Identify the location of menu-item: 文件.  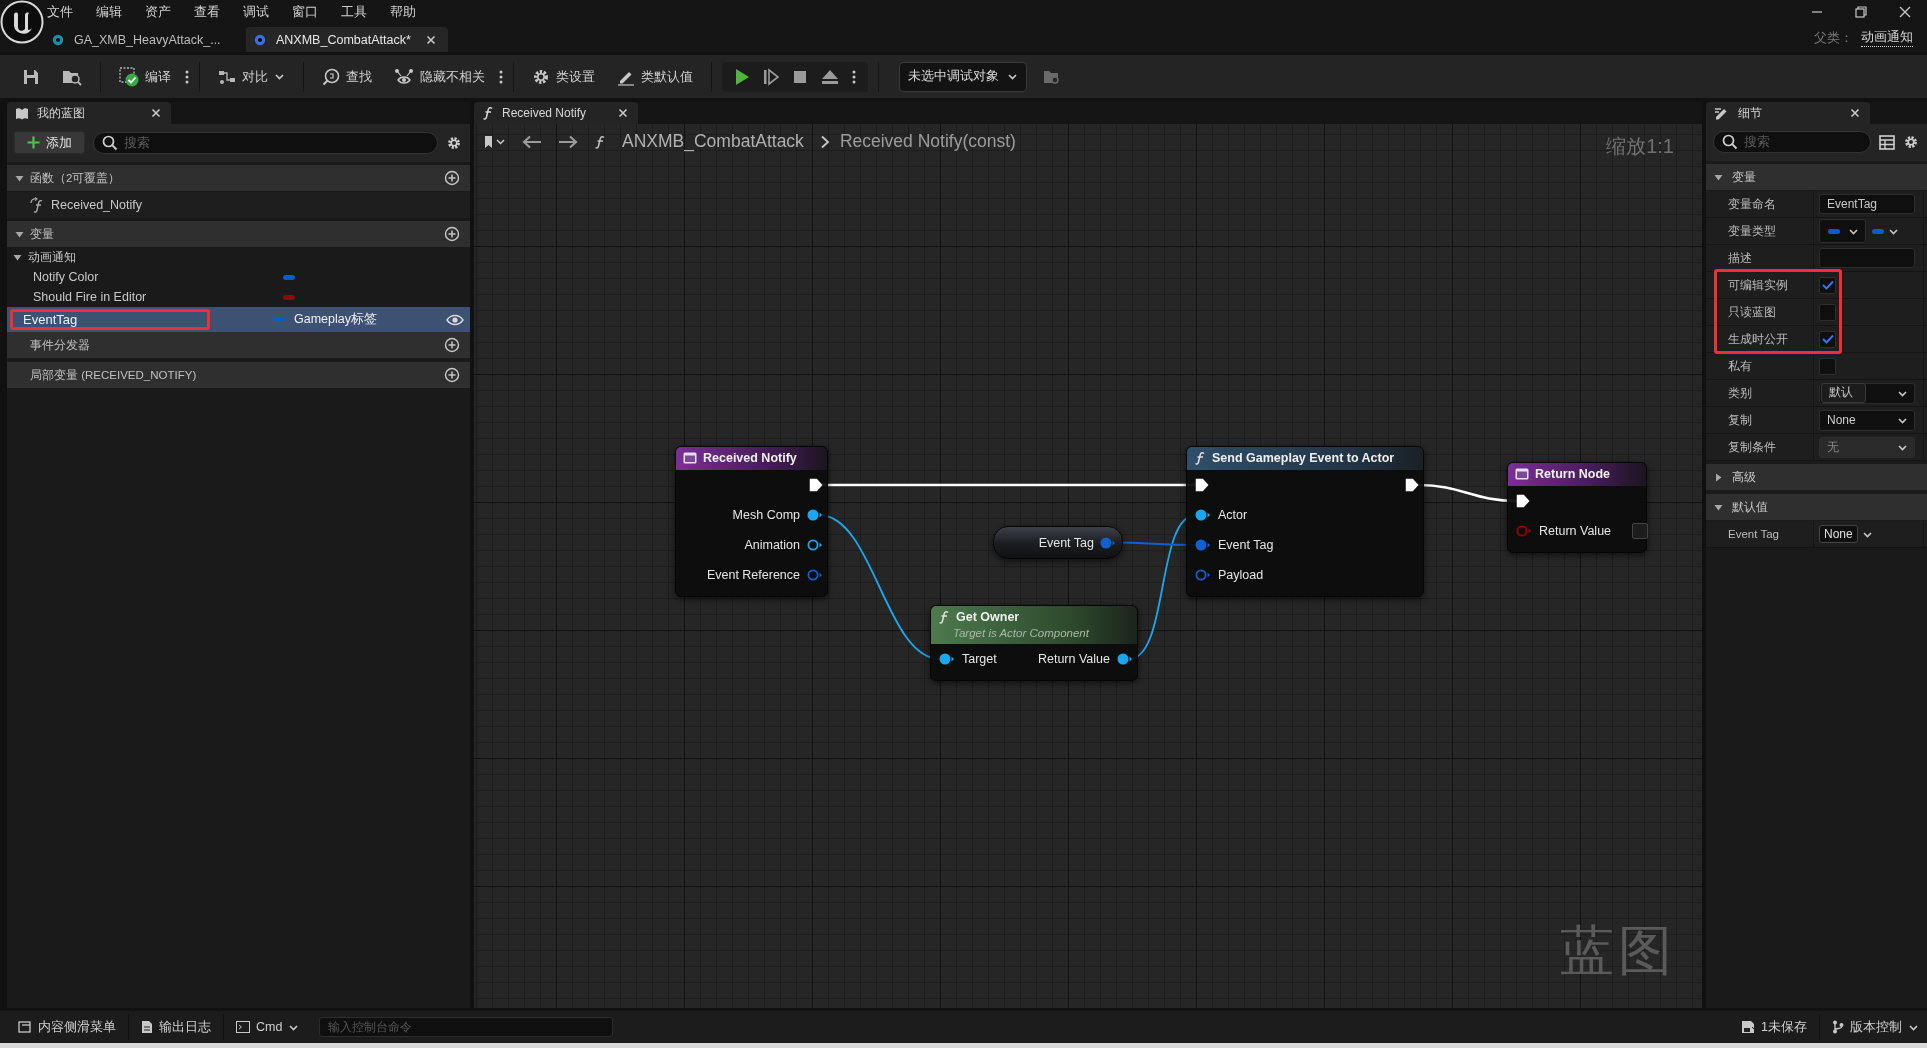
(60, 12).